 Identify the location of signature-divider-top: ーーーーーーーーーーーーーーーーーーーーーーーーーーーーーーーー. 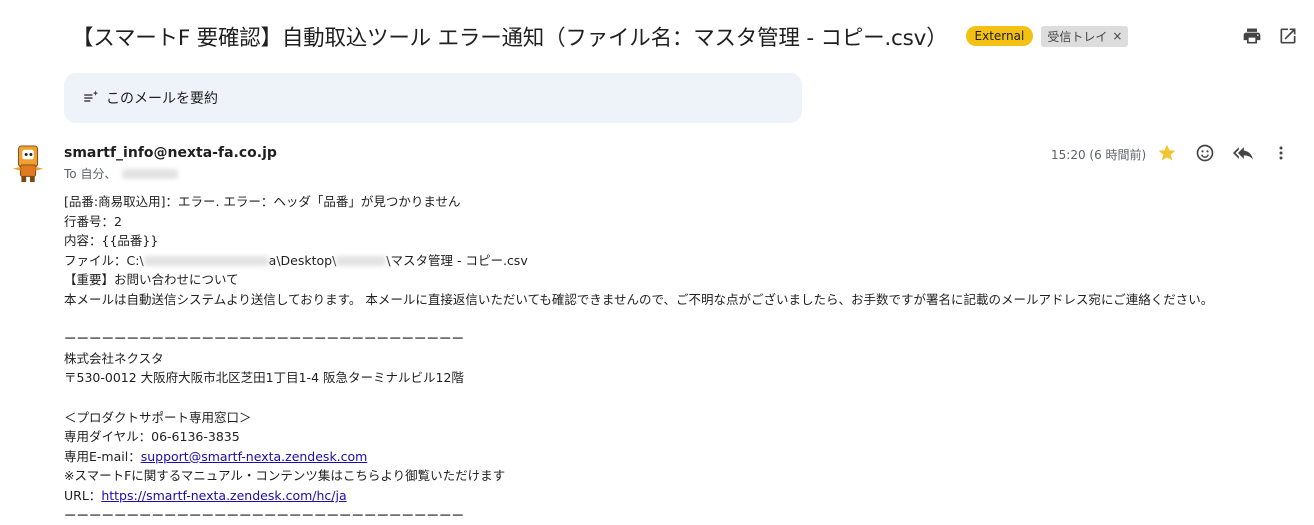
(264, 339).